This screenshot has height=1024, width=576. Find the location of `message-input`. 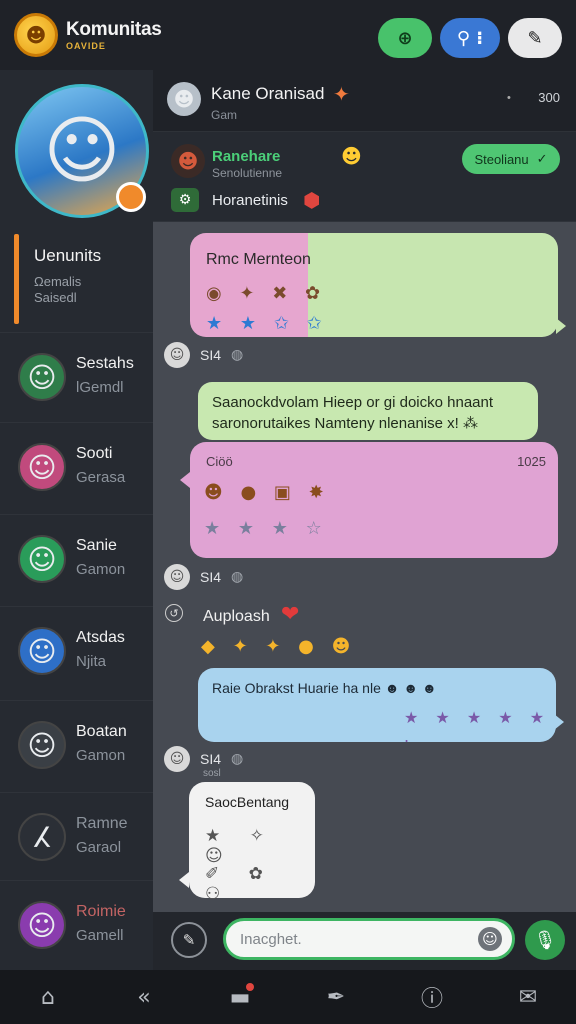

message-input is located at coordinates (355, 939).